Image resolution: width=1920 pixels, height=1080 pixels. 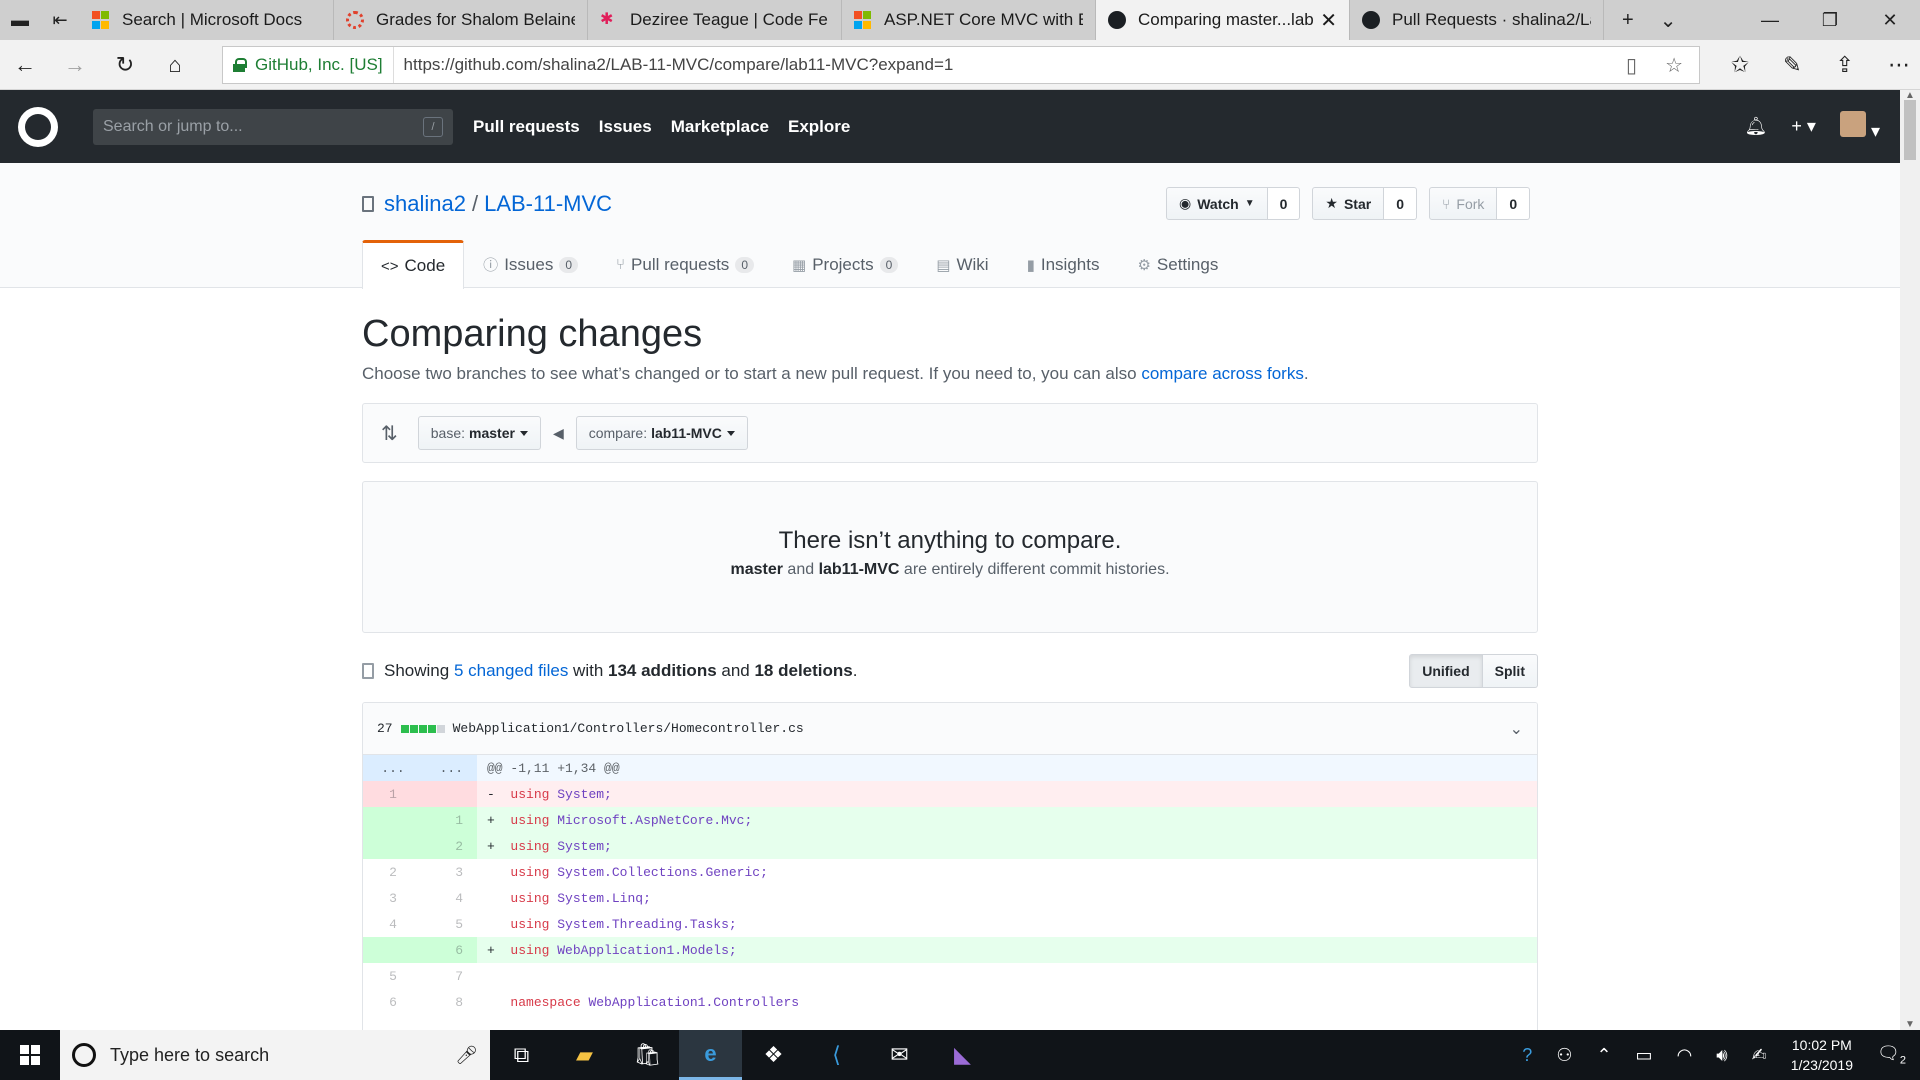 What do you see at coordinates (1674, 65) in the screenshot?
I see `favorite-star-icon: ☆` at bounding box center [1674, 65].